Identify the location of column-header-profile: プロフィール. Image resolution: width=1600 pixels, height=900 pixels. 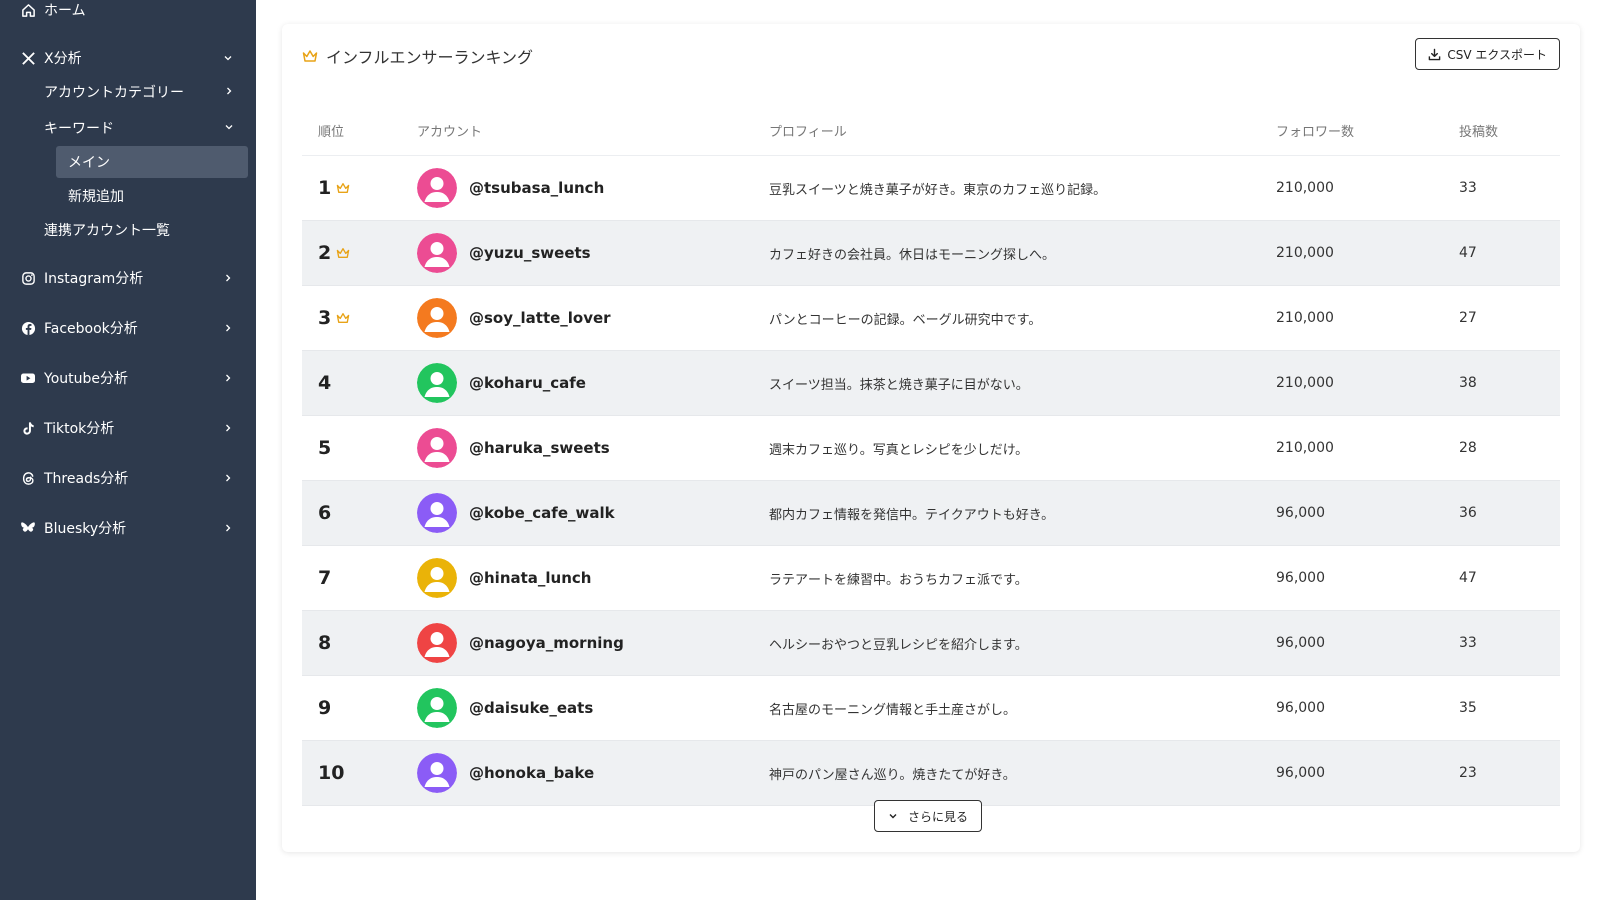
(808, 132).